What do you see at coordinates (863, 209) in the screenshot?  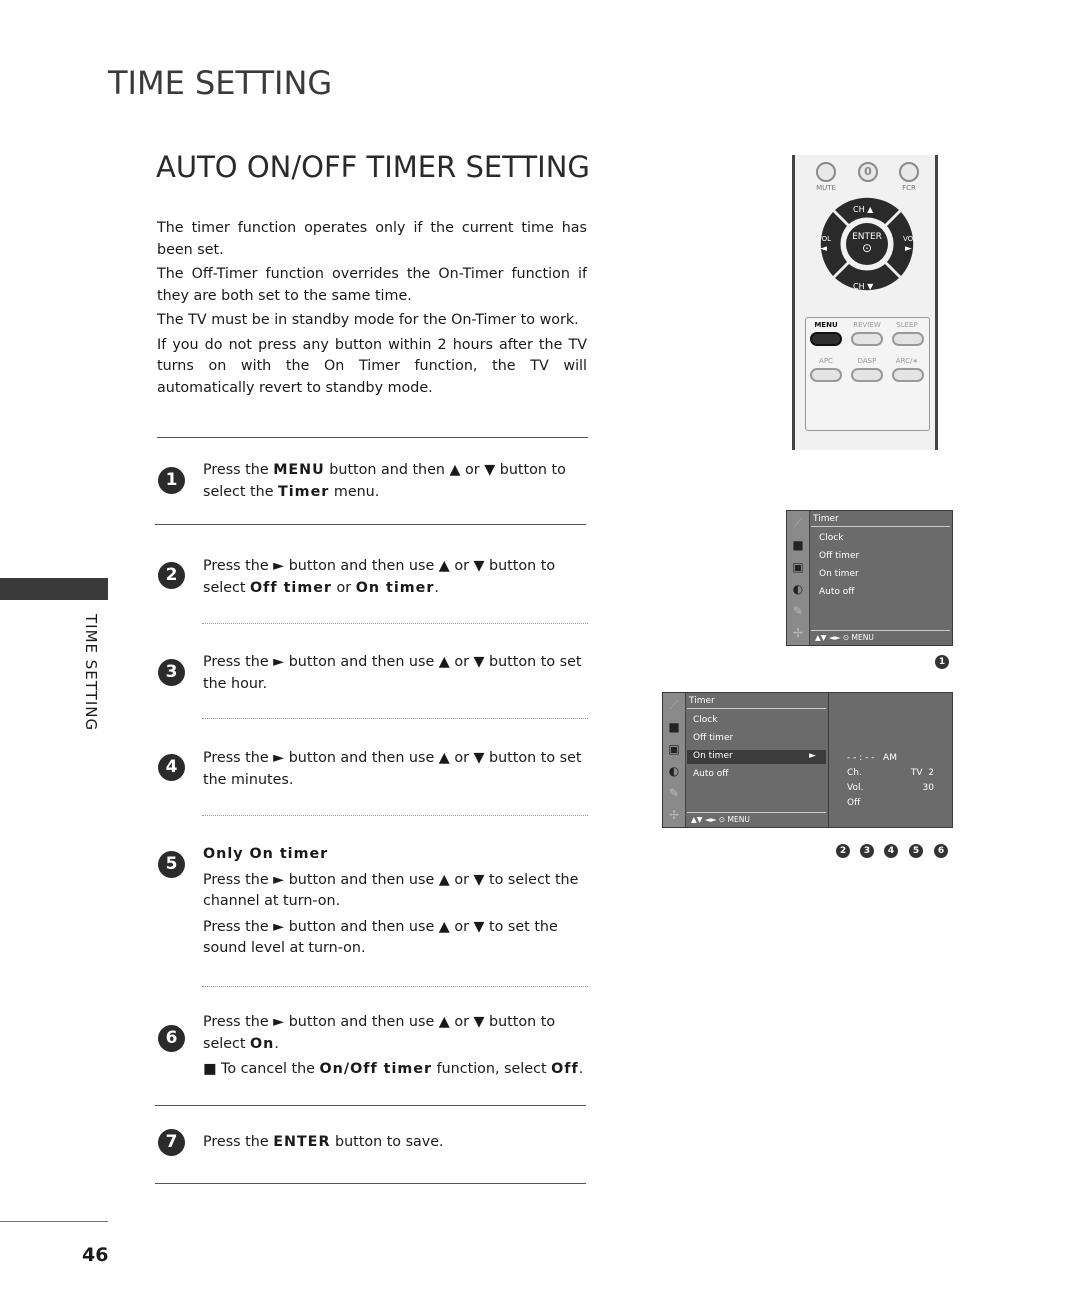 I see `ch-up-label: CH ▲` at bounding box center [863, 209].